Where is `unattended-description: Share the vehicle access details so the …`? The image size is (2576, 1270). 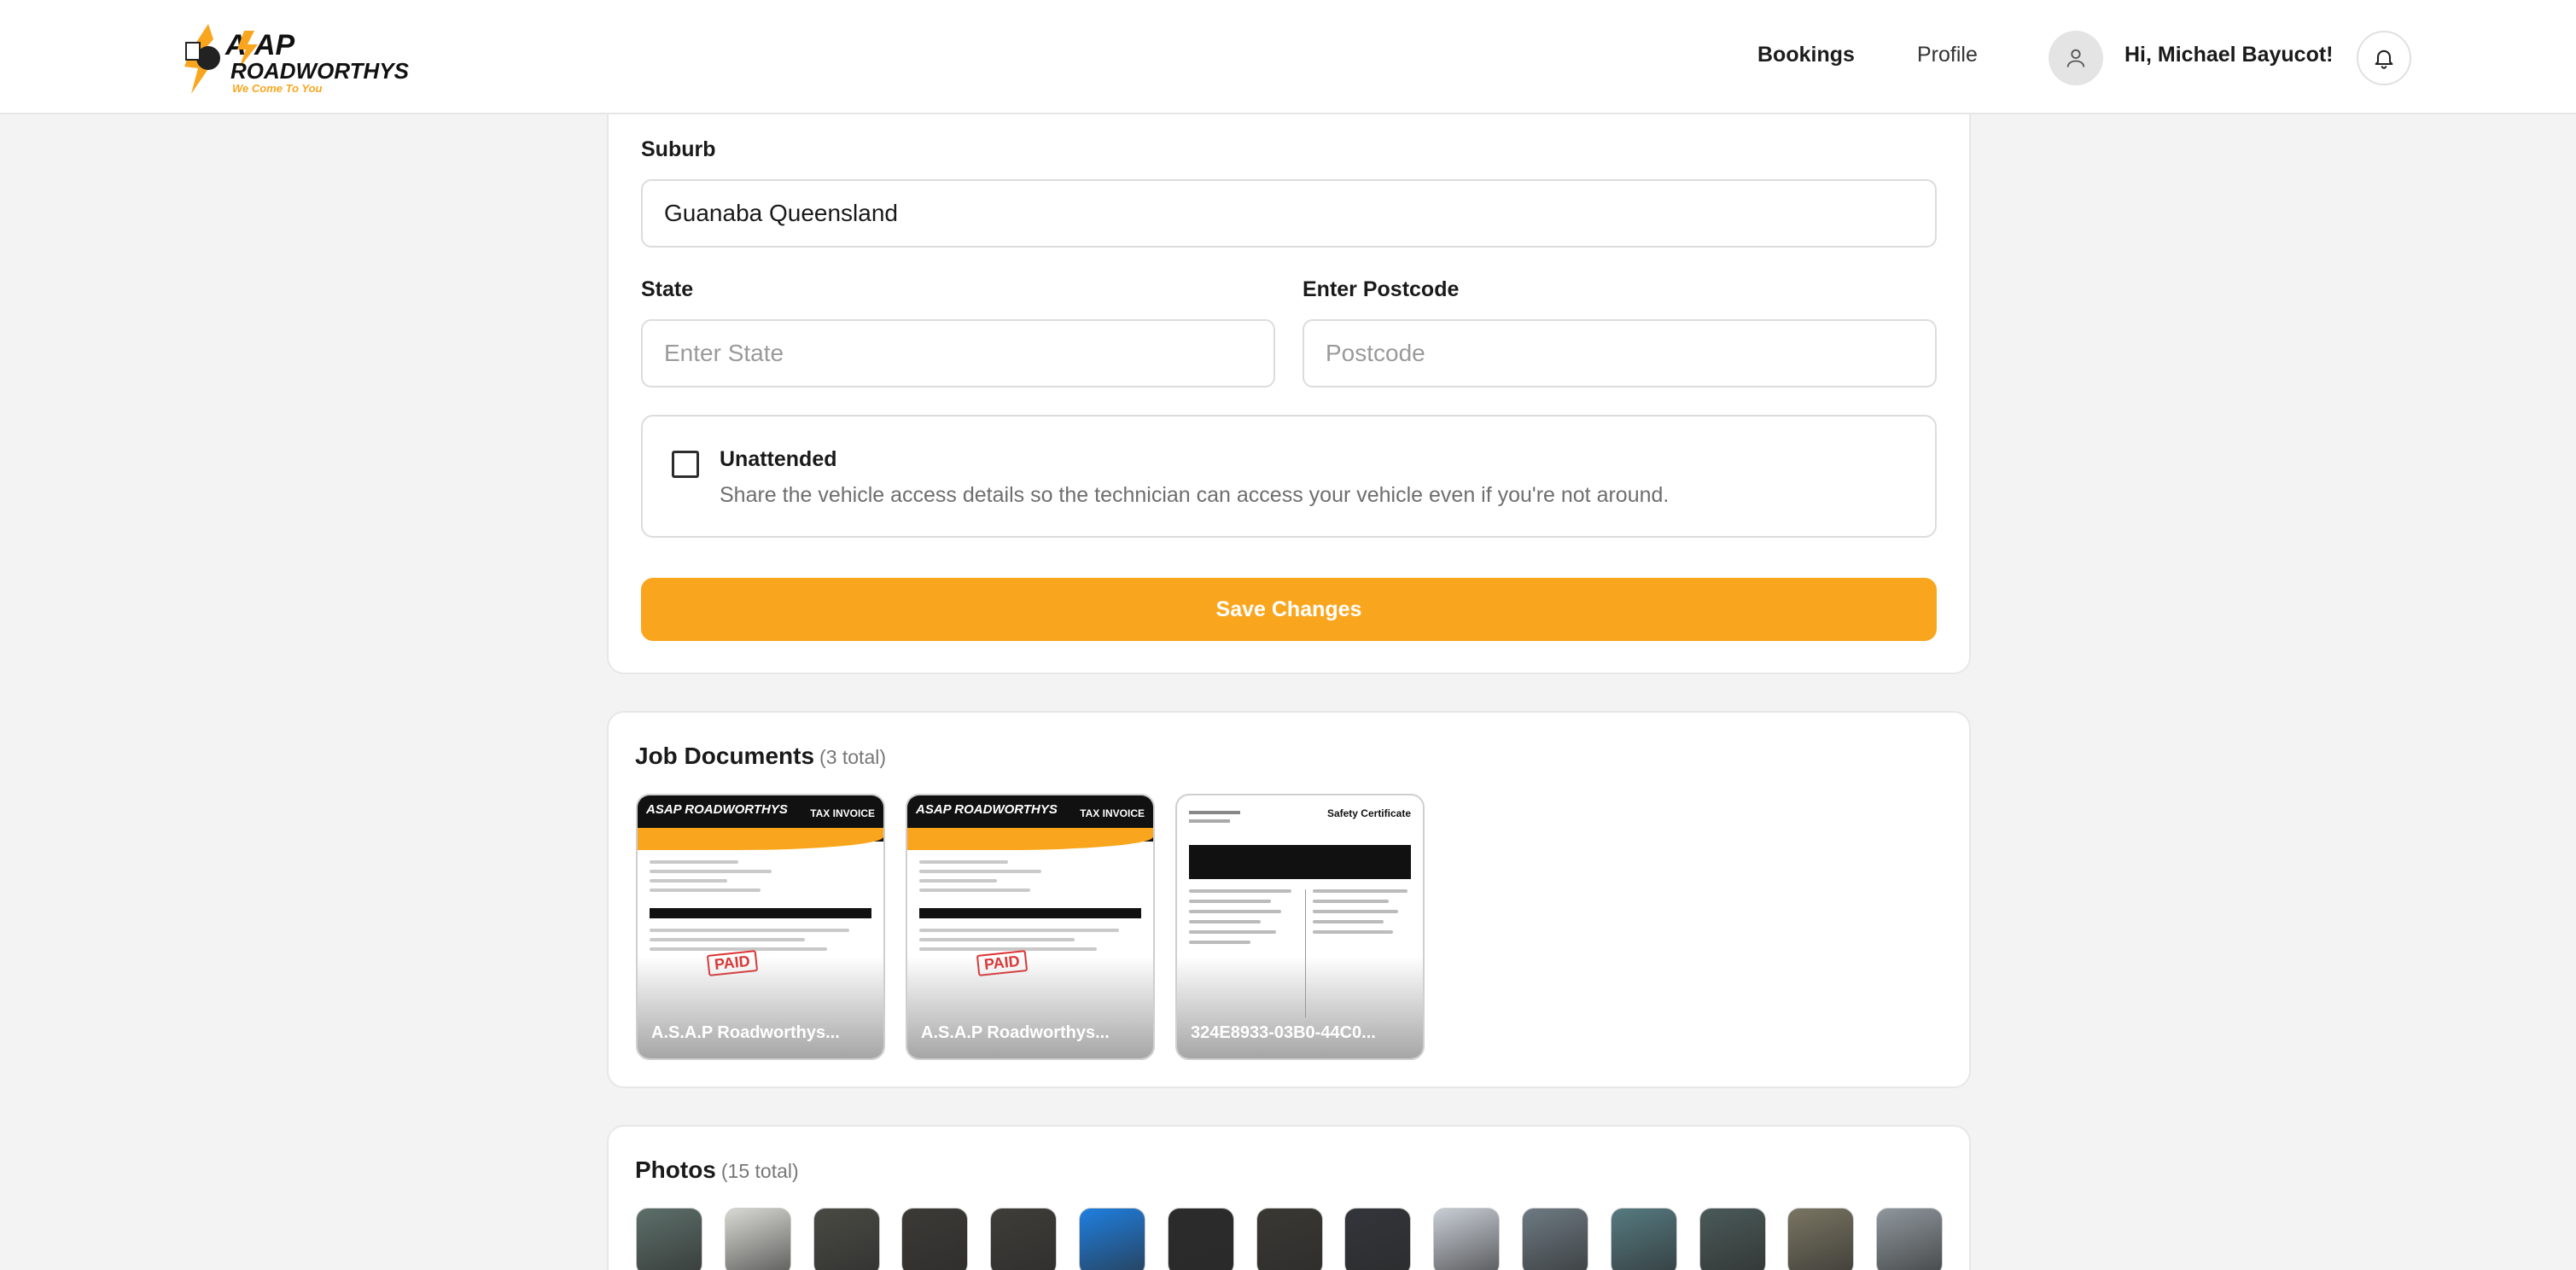 unattended-description: Share the vehicle access details so the … is located at coordinates (1195, 495).